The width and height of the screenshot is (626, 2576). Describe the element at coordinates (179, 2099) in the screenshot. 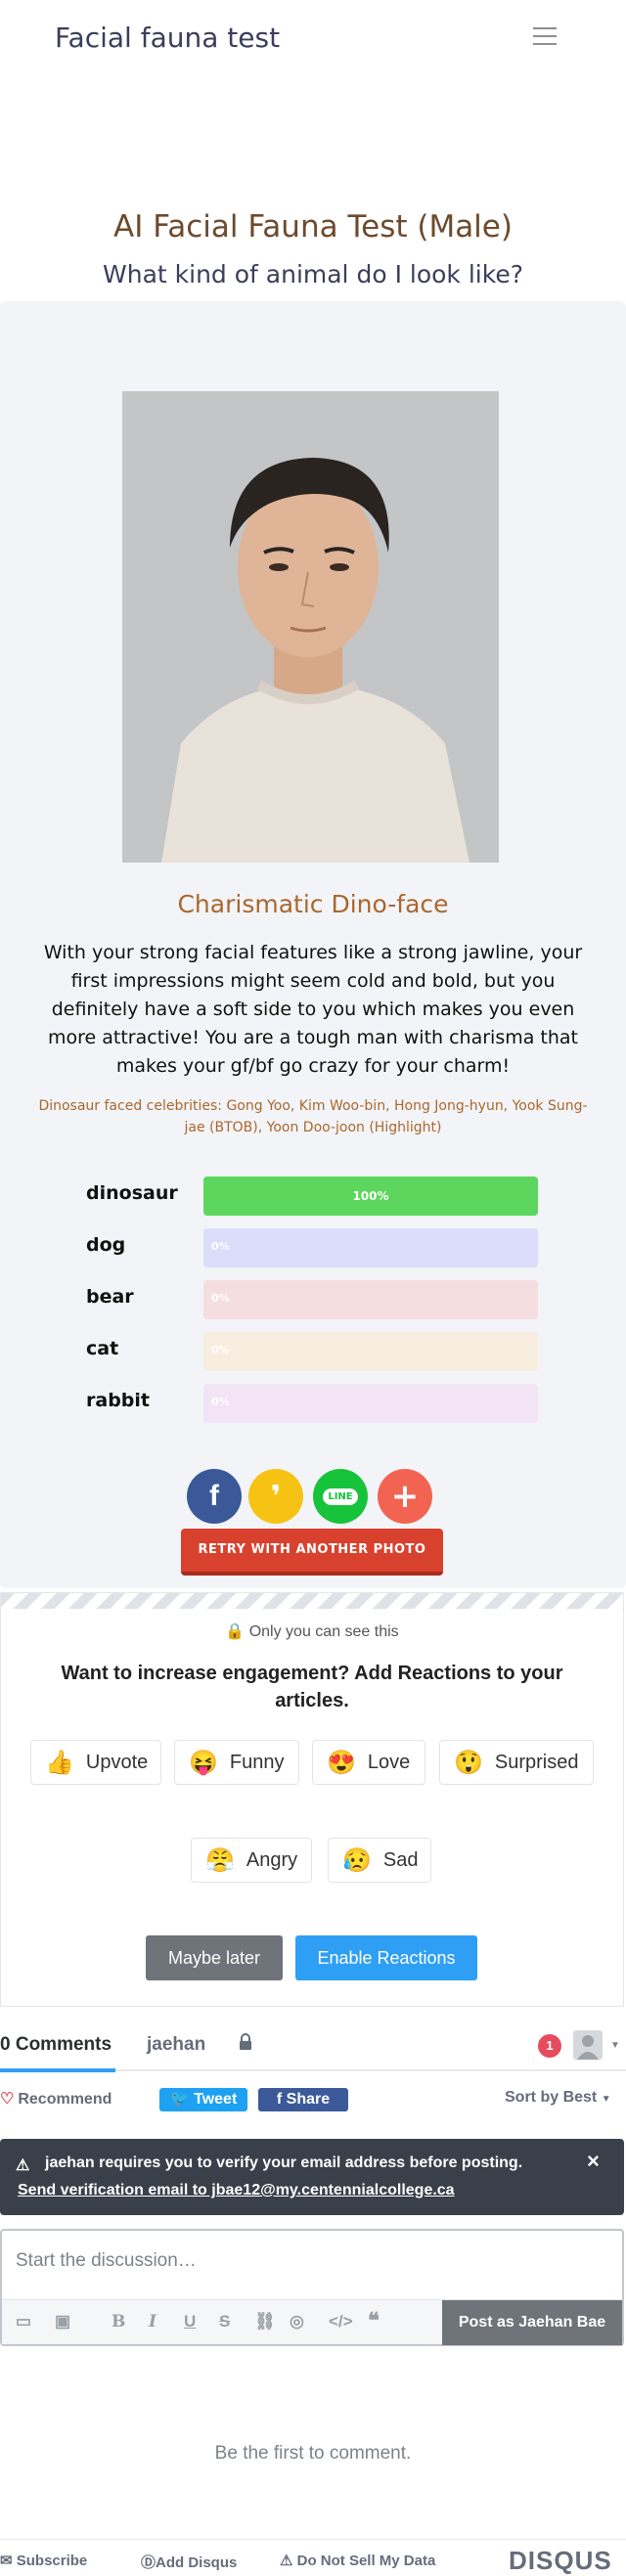

I see `twitter-icon: 🐦` at that location.